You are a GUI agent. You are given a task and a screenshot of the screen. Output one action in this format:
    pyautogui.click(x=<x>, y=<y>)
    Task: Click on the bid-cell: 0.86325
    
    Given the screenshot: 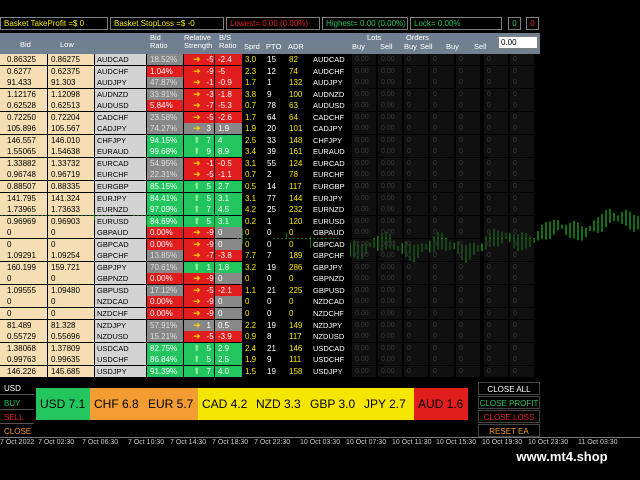 What is the action you would take?
    pyautogui.click(x=23, y=59)
    